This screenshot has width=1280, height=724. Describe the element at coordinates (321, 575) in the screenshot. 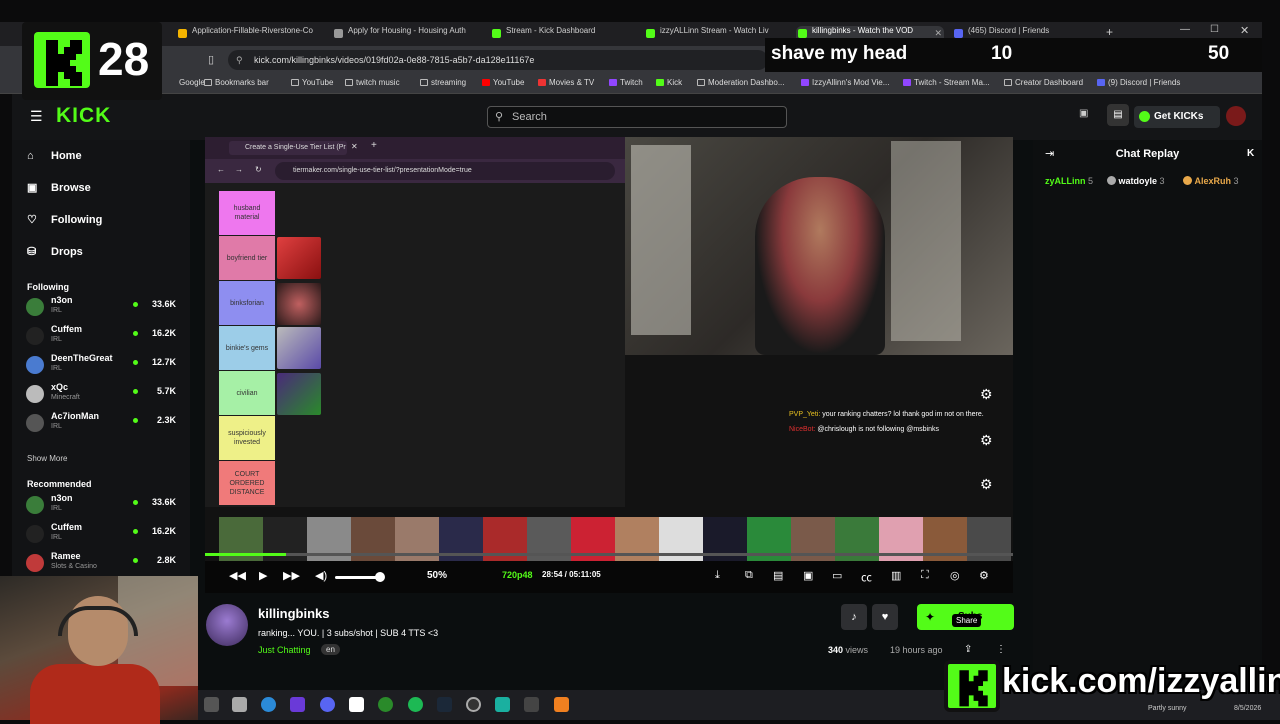

I see `volume-icon: ◀)` at that location.